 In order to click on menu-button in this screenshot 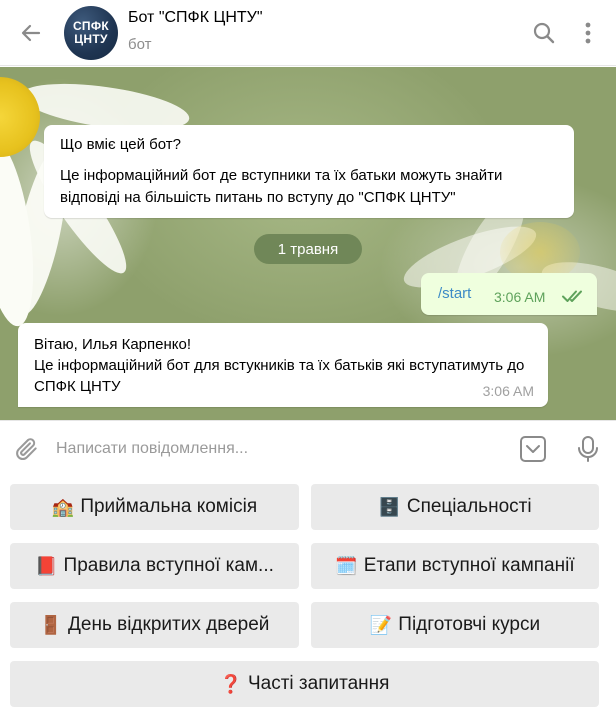, I will do `click(588, 33)`.